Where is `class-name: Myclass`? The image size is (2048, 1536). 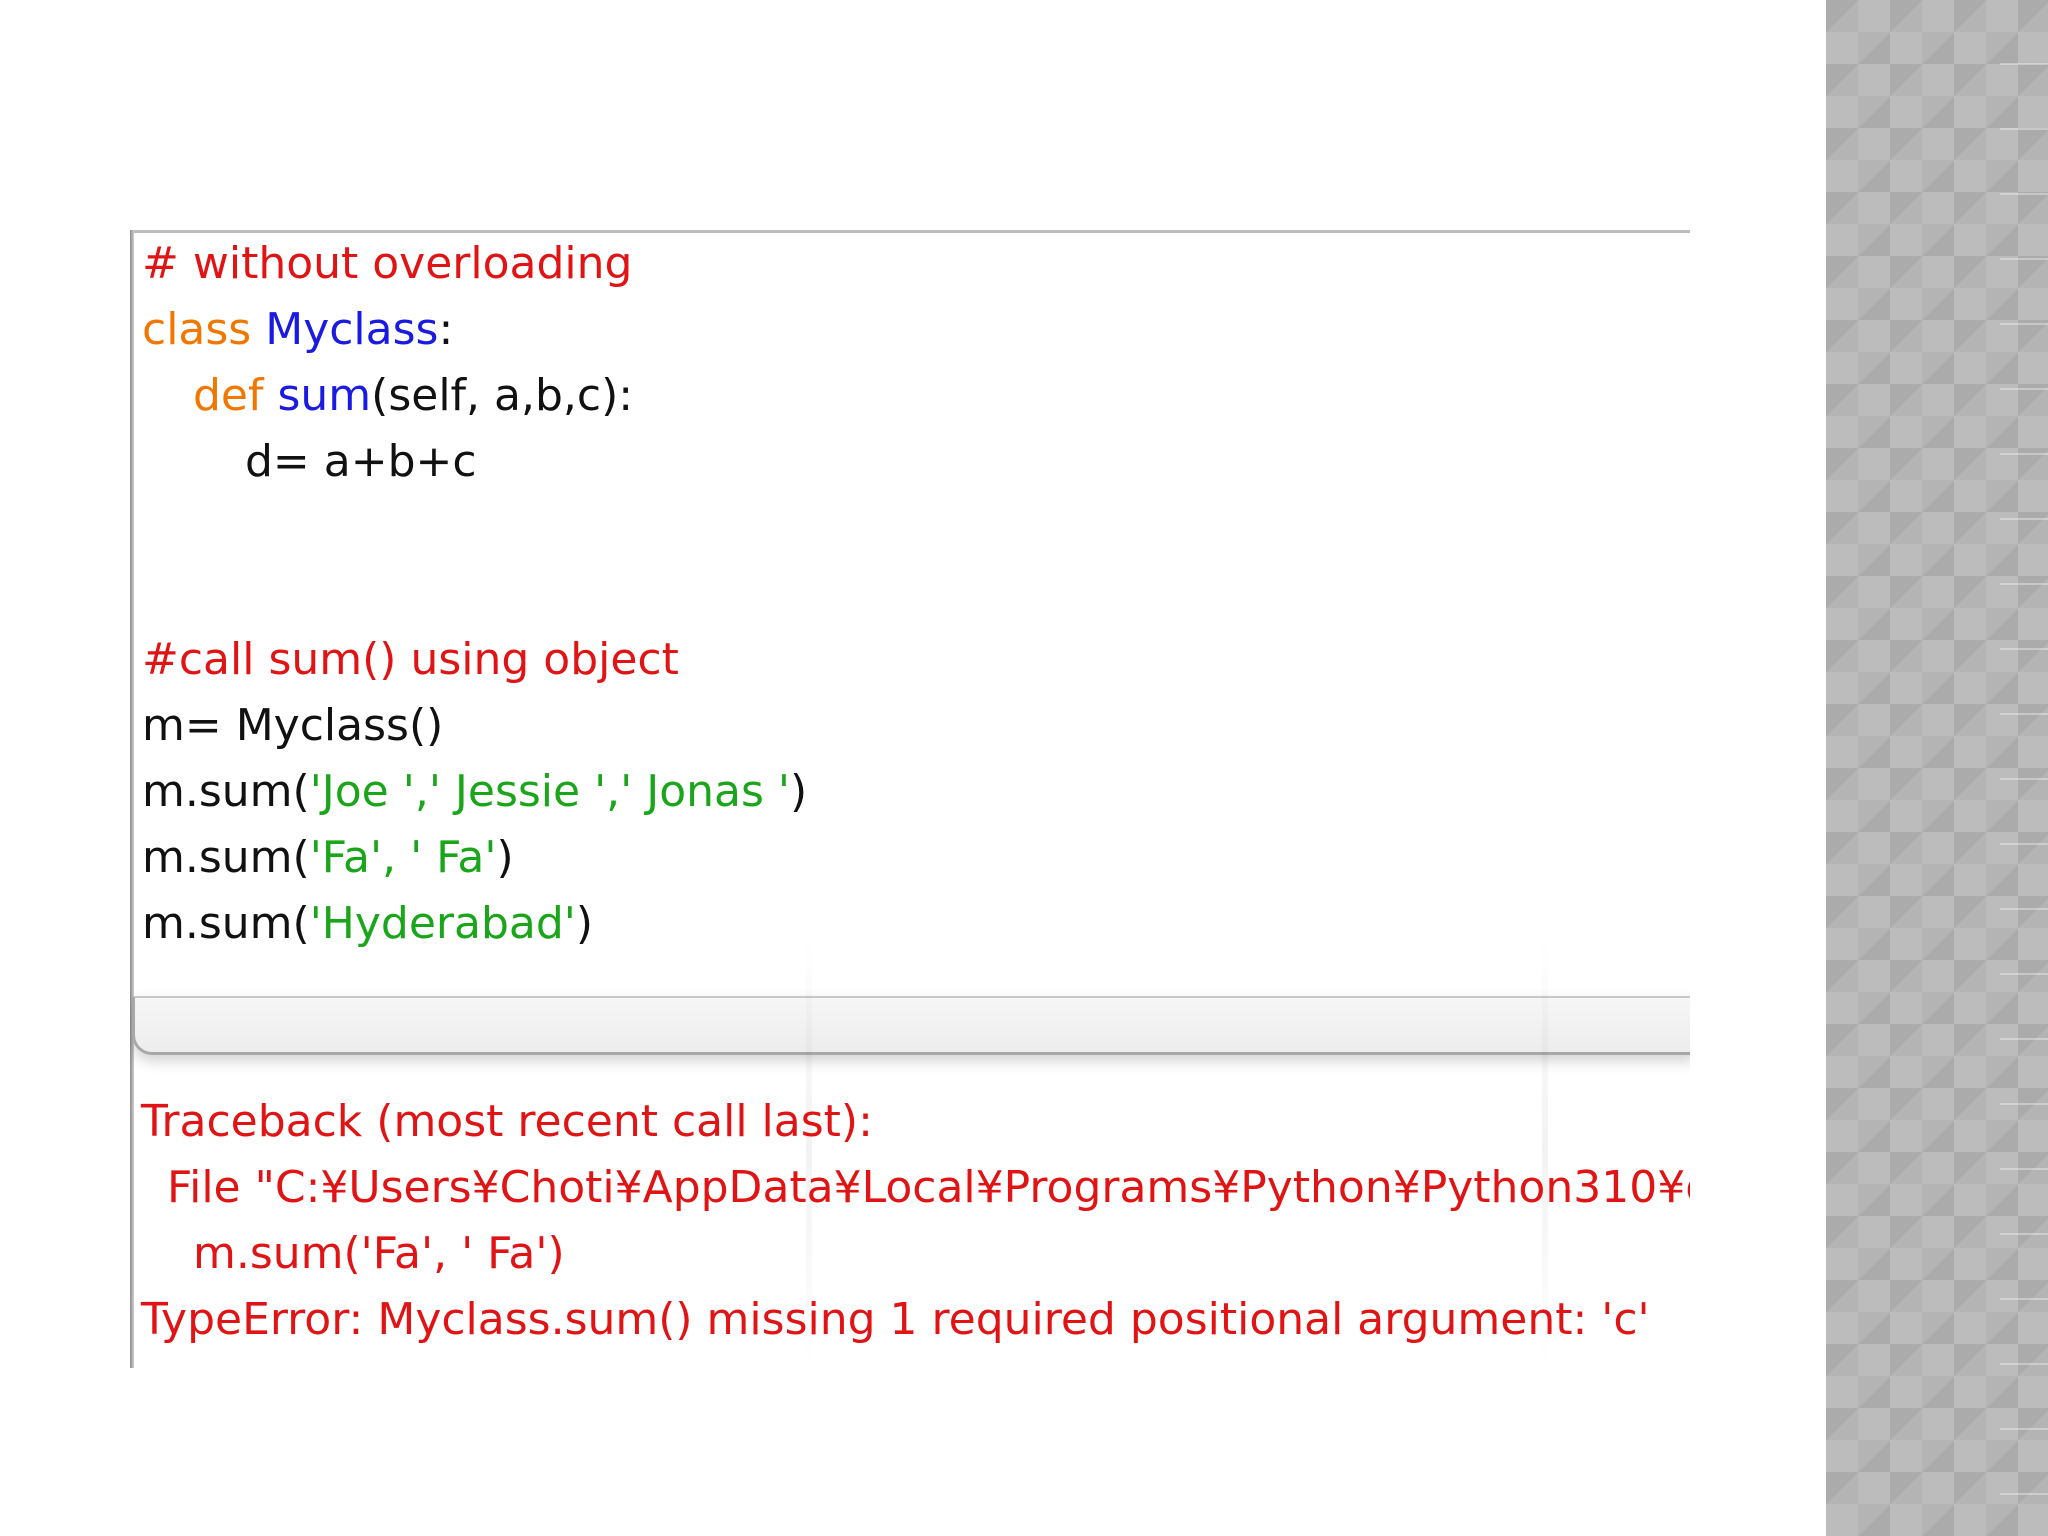 class-name: Myclass is located at coordinates (352, 329).